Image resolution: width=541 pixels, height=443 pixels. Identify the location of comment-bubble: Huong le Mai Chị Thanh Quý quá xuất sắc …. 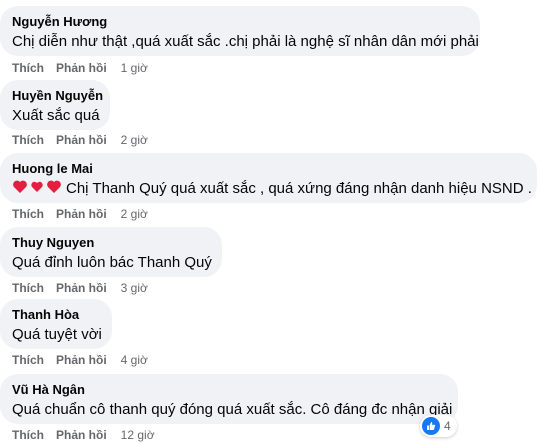
(268, 178).